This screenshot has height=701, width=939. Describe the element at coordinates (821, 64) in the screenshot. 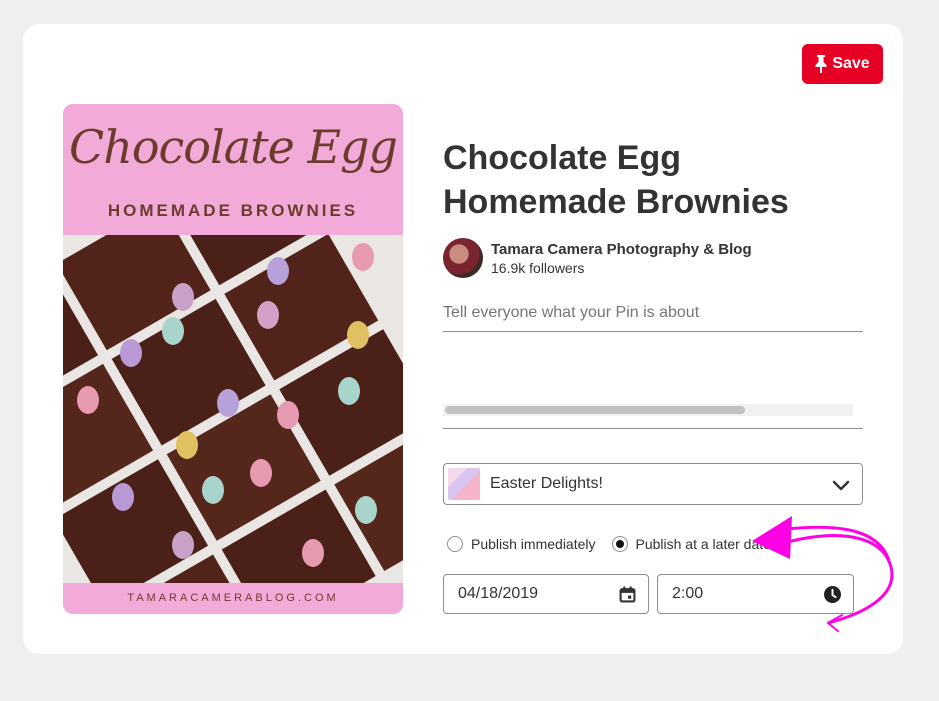

I see `pushpin-icon` at that location.